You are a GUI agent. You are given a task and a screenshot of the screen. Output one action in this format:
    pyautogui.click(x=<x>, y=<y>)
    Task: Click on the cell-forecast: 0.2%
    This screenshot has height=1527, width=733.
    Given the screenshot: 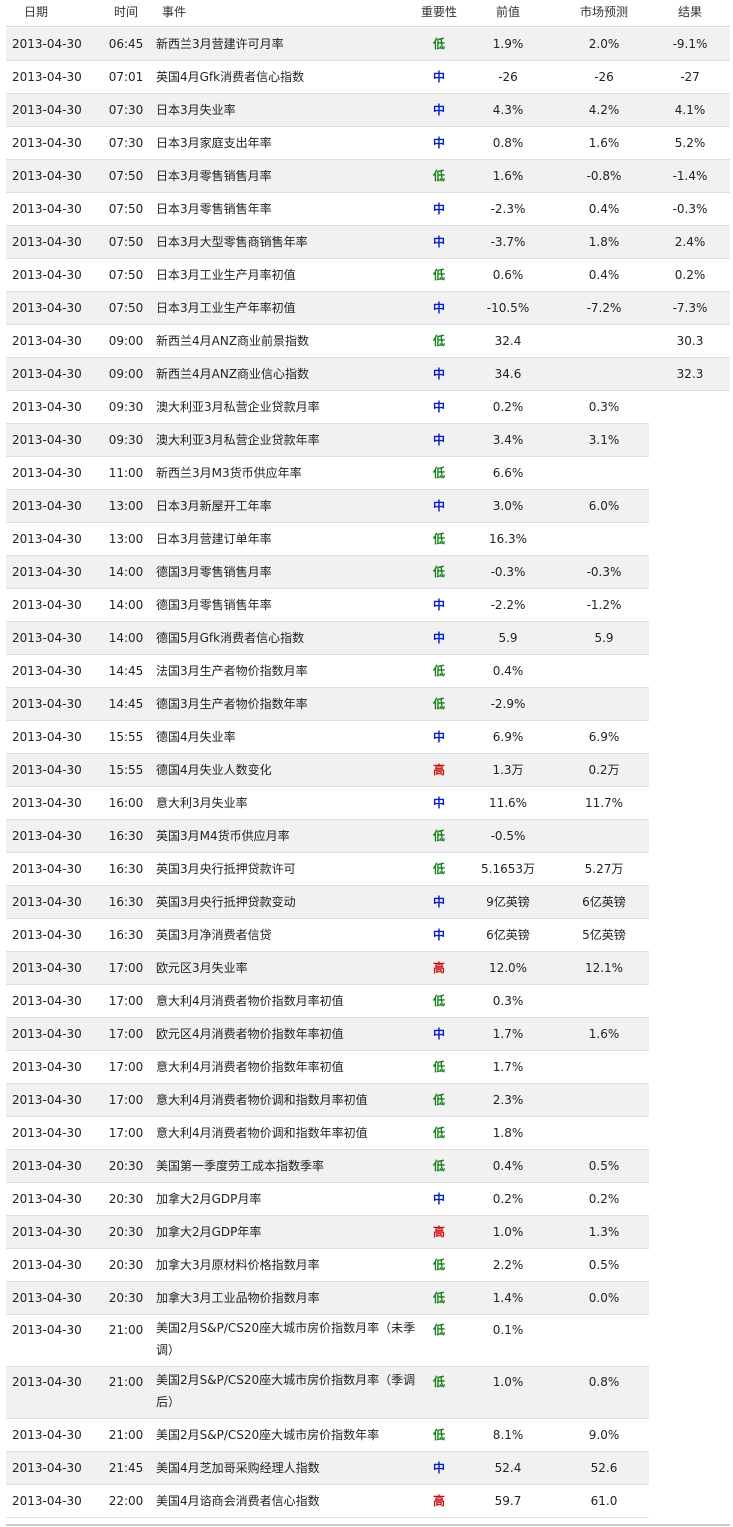 What is the action you would take?
    pyautogui.click(x=604, y=1199)
    